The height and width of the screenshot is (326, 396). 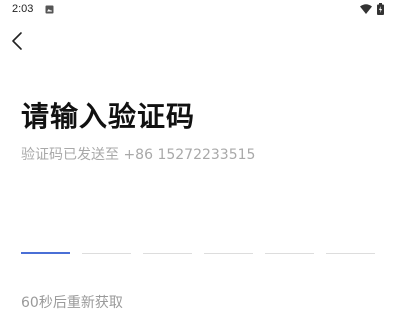 I want to click on battery-icon, so click(x=380, y=9).